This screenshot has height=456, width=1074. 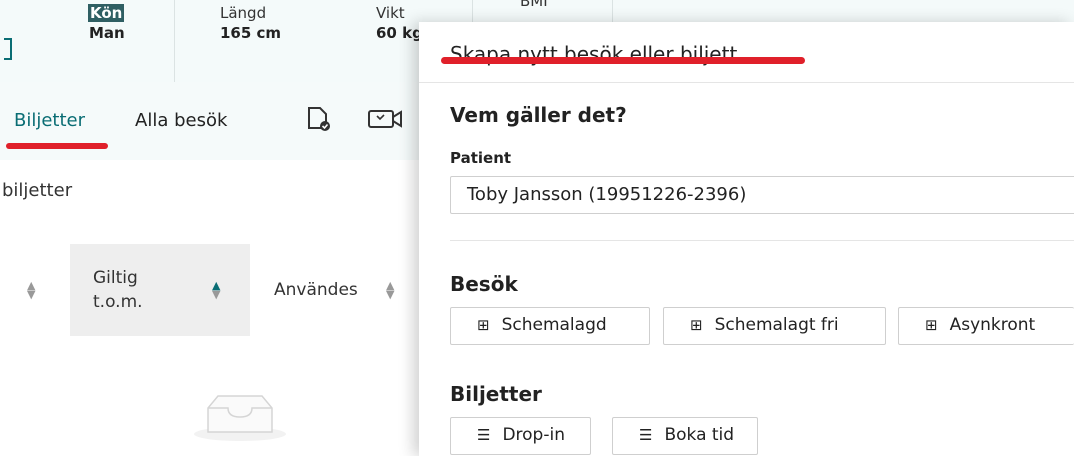 What do you see at coordinates (243, 13) in the screenshot?
I see `langd-label: Längd` at bounding box center [243, 13].